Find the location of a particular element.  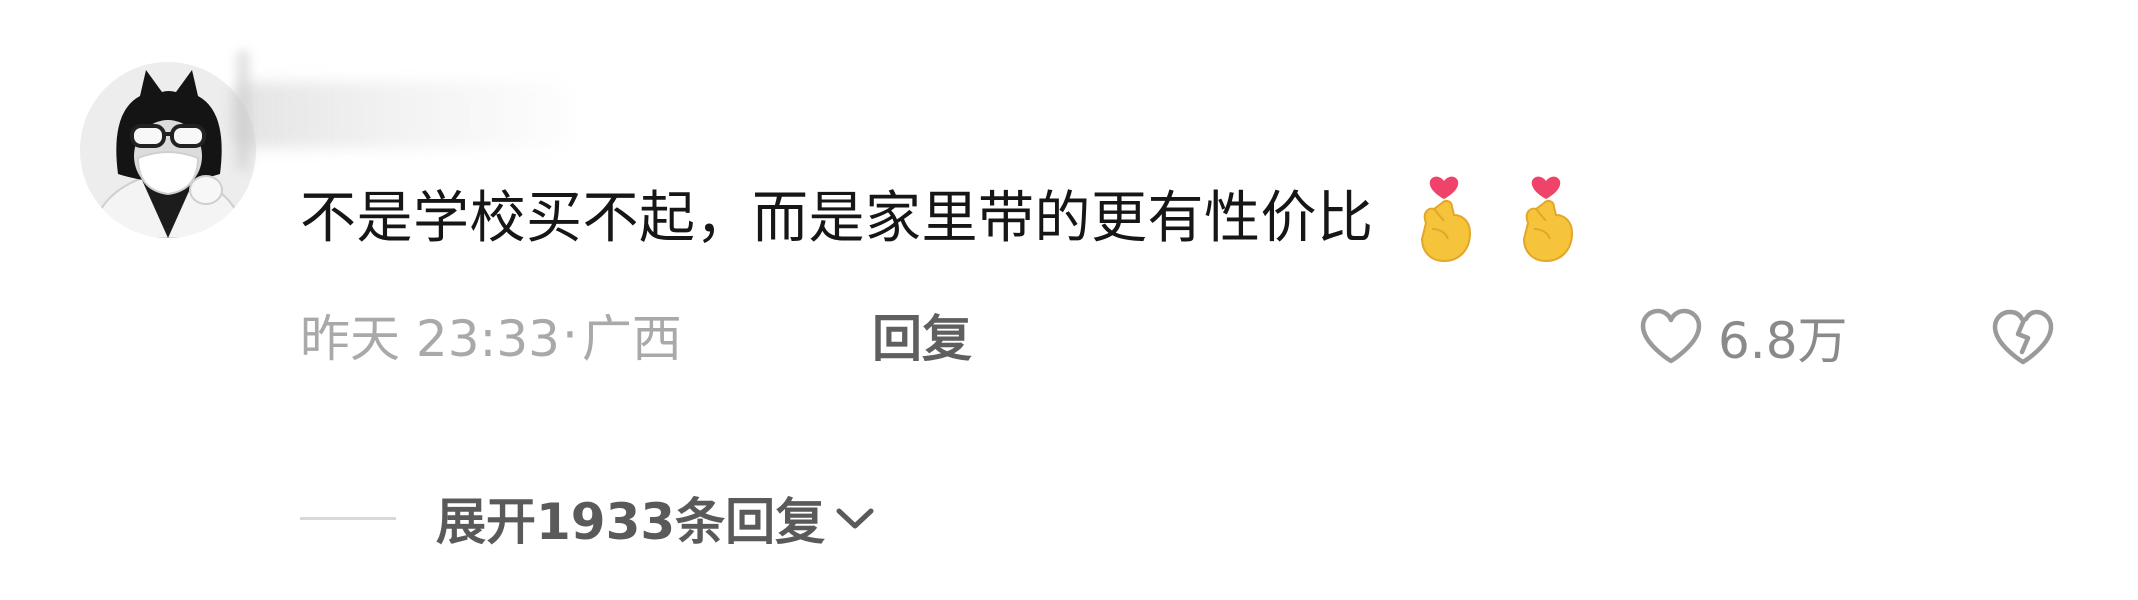

heart-outline-icon is located at coordinates (1671, 336).